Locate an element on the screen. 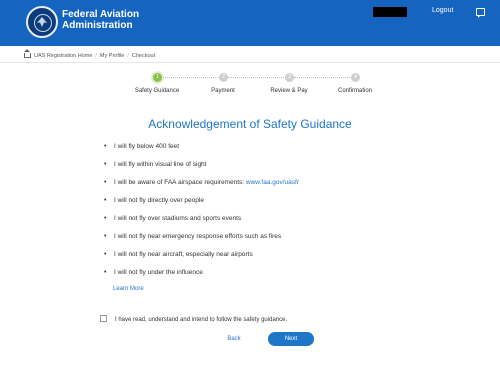  step-4-circle: 4 is located at coordinates (355, 77).